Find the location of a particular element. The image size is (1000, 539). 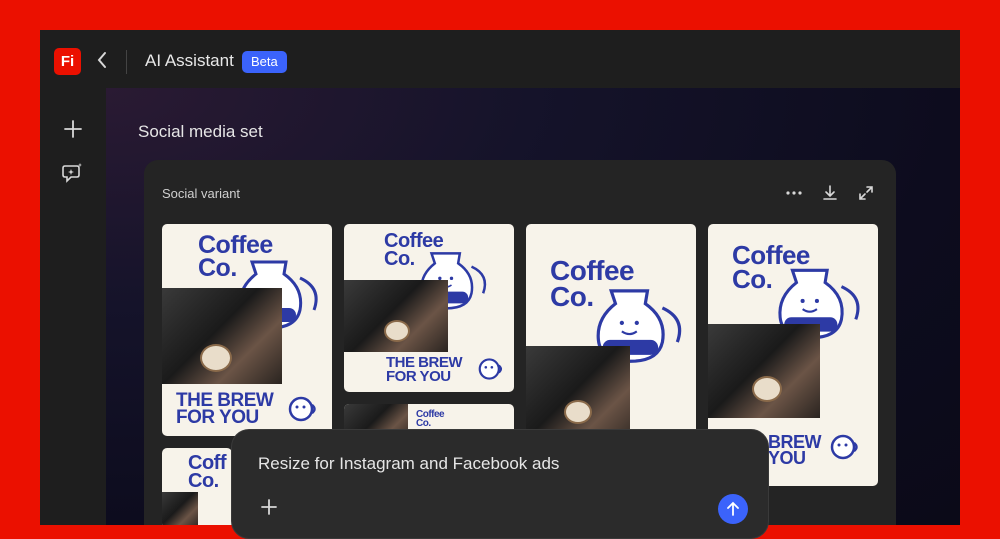

tile-headline: Coff Co. is located at coordinates (207, 472).